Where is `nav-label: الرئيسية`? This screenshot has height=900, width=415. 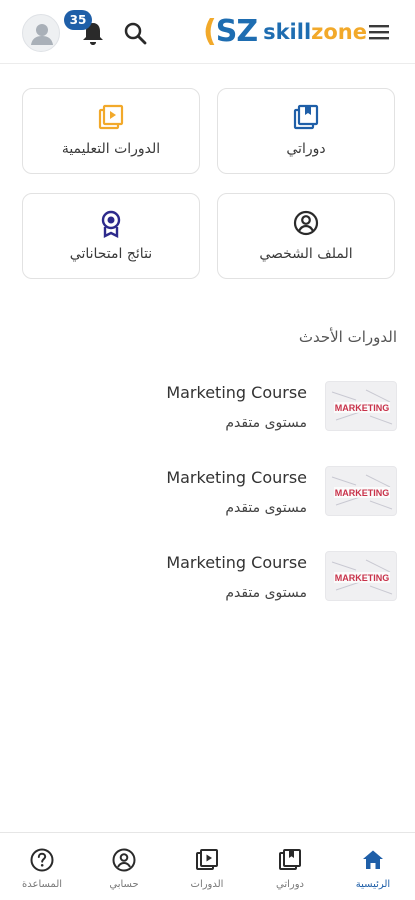 nav-label: الرئيسية is located at coordinates (373, 884).